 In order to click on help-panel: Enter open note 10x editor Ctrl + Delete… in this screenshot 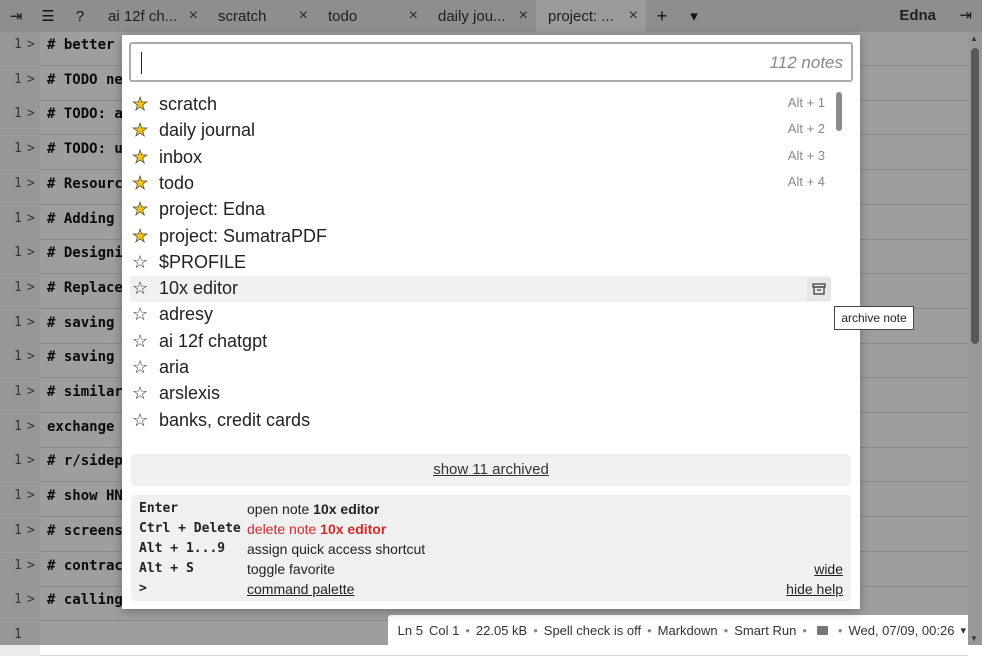, I will do `click(491, 548)`.